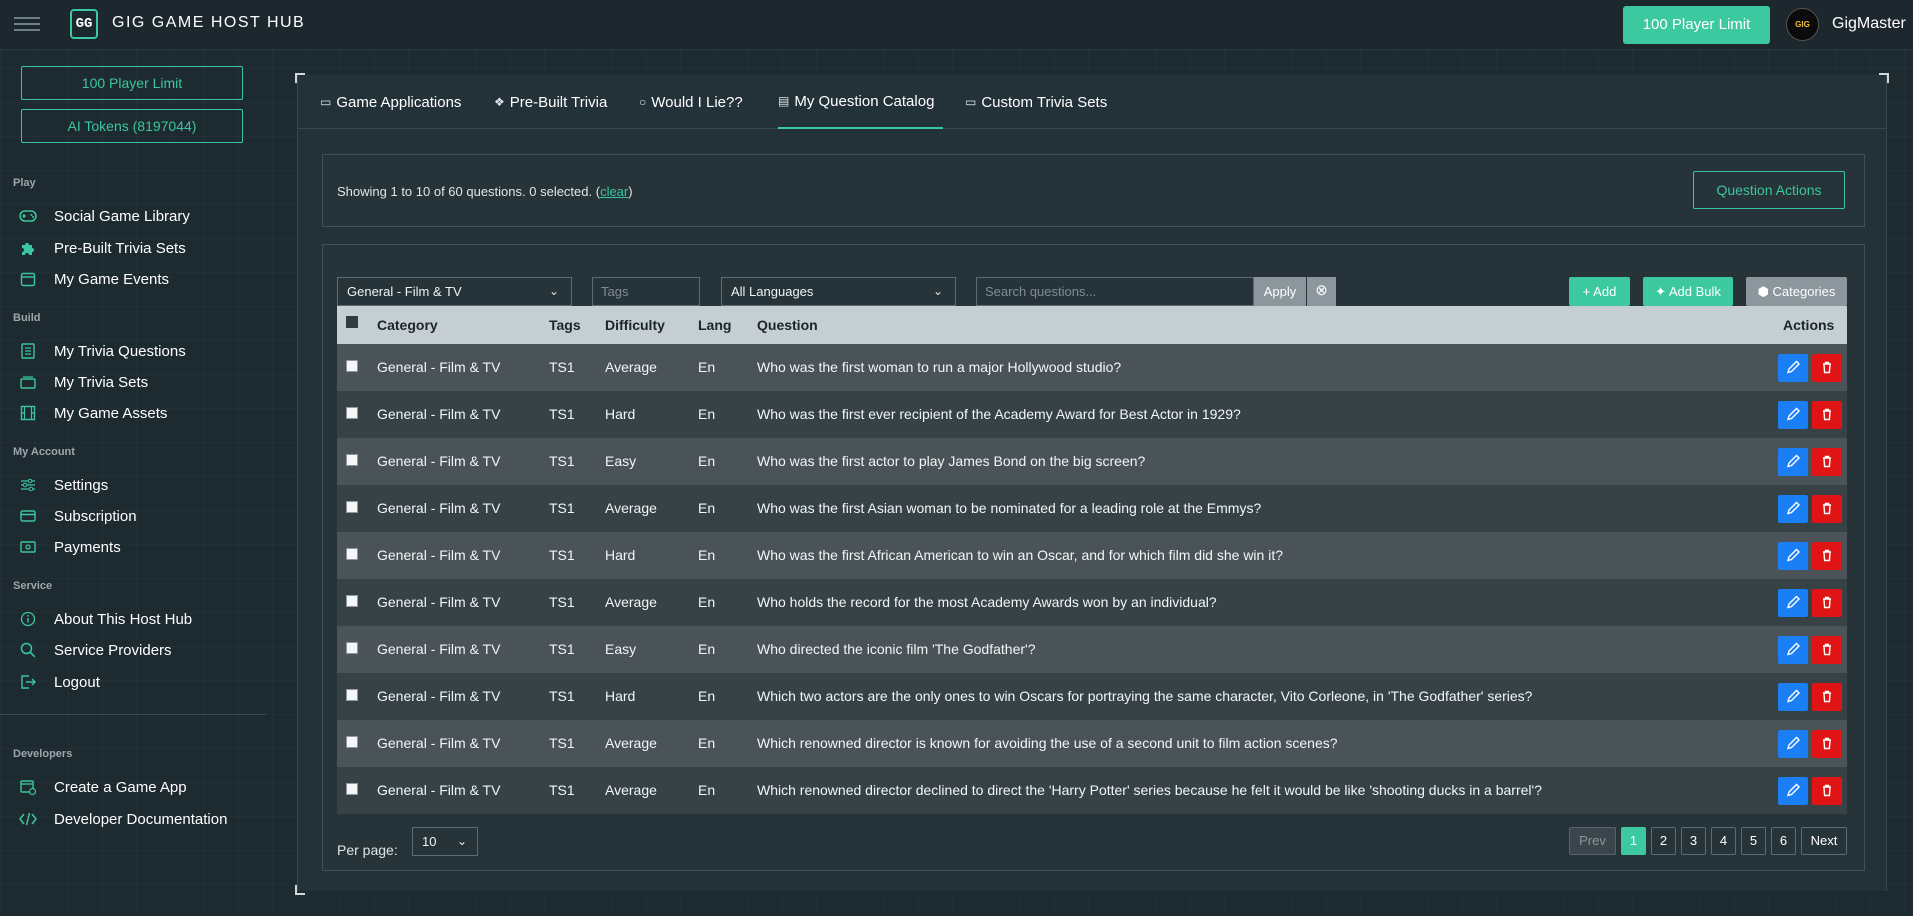  Describe the element at coordinates (1769, 190) in the screenshot. I see `question-actions-button: Question Actions` at that location.